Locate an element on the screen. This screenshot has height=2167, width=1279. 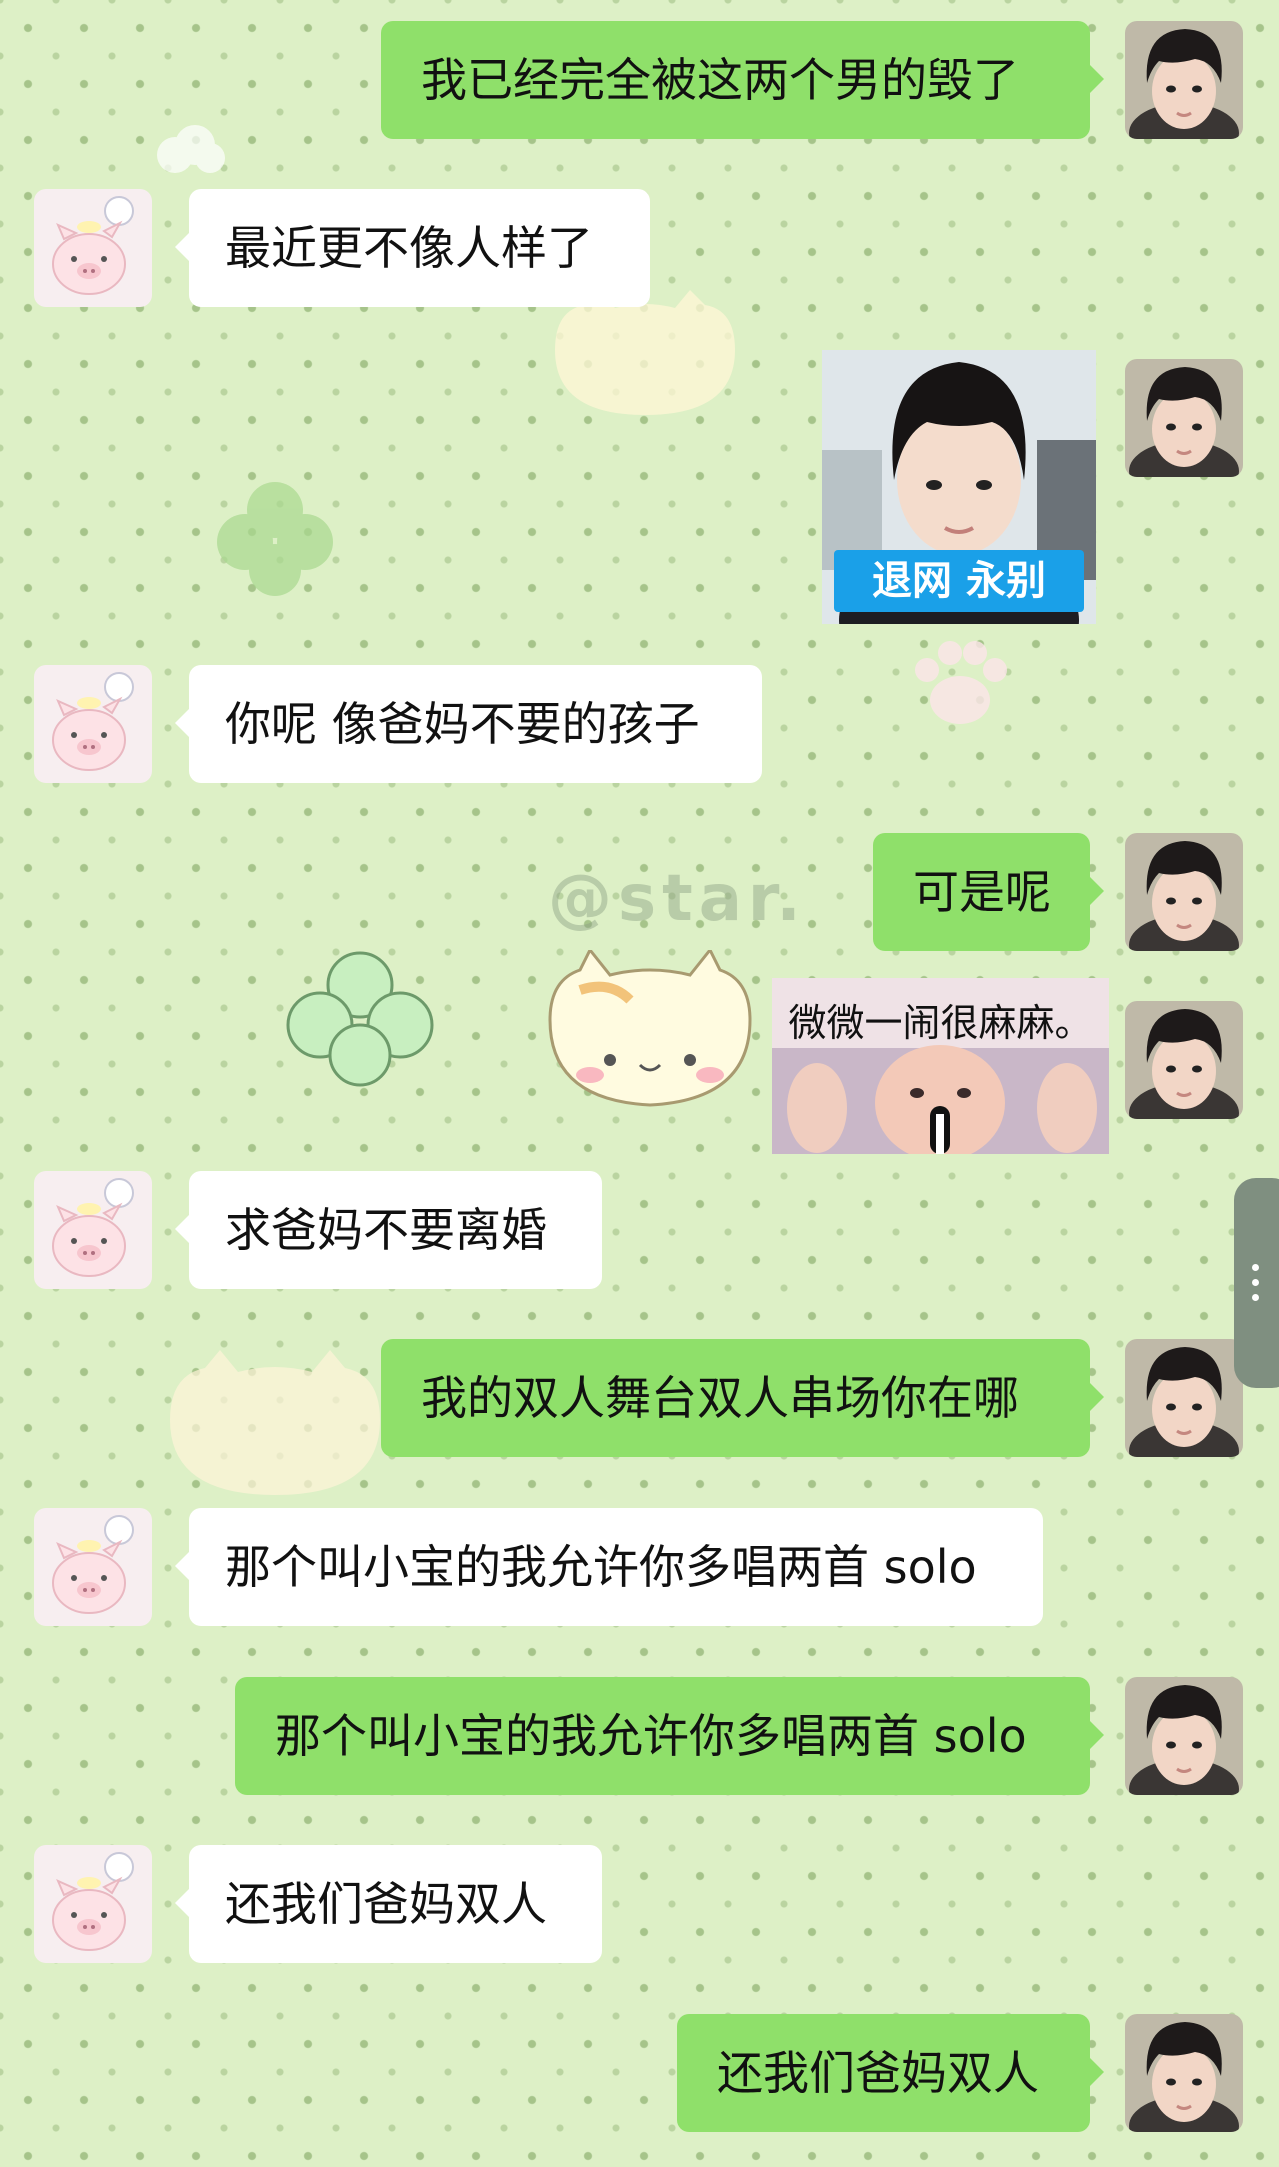
received-message-bubble: 还我们爸妈双人 is located at coordinates (388, 1904).